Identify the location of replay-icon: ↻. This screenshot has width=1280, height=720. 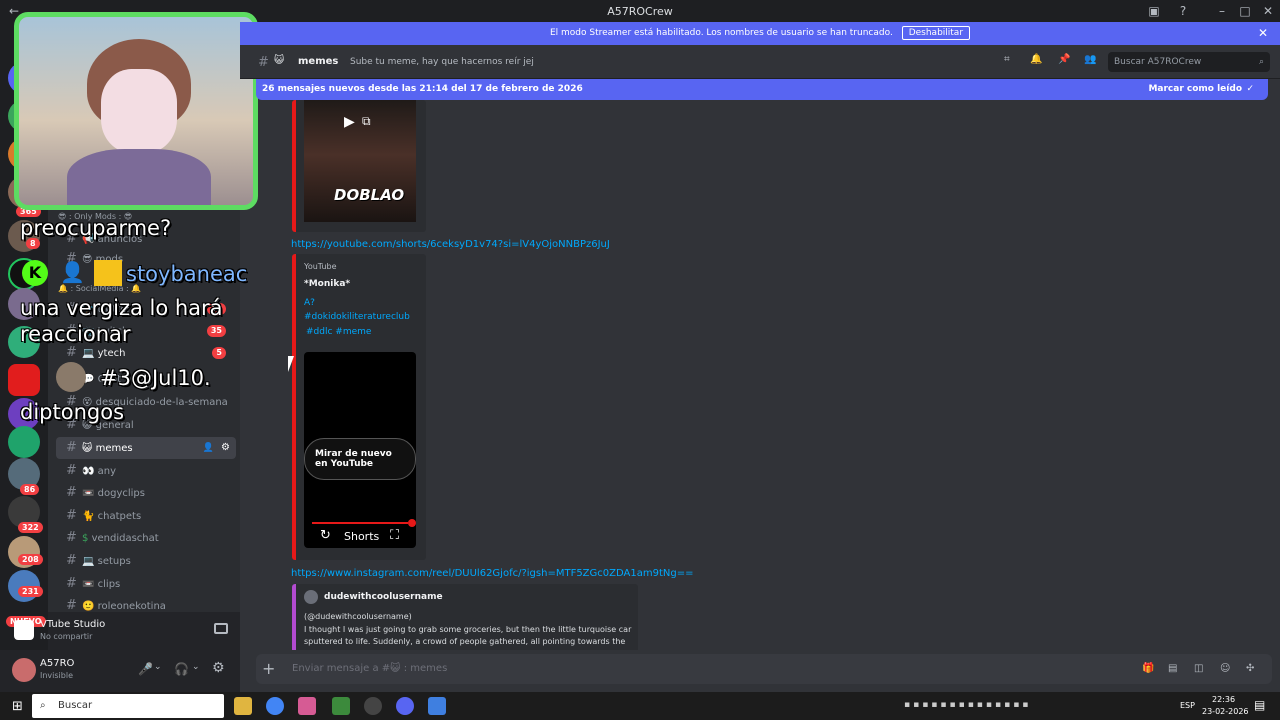
(325, 535).